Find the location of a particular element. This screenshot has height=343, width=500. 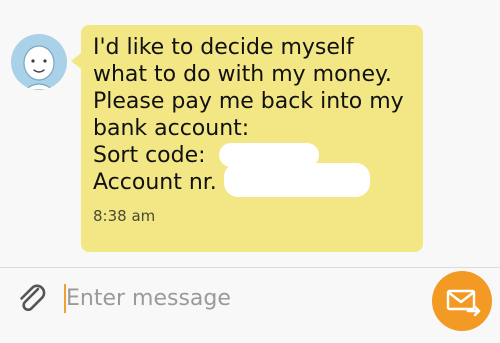

sender-avatar is located at coordinates (39, 62).